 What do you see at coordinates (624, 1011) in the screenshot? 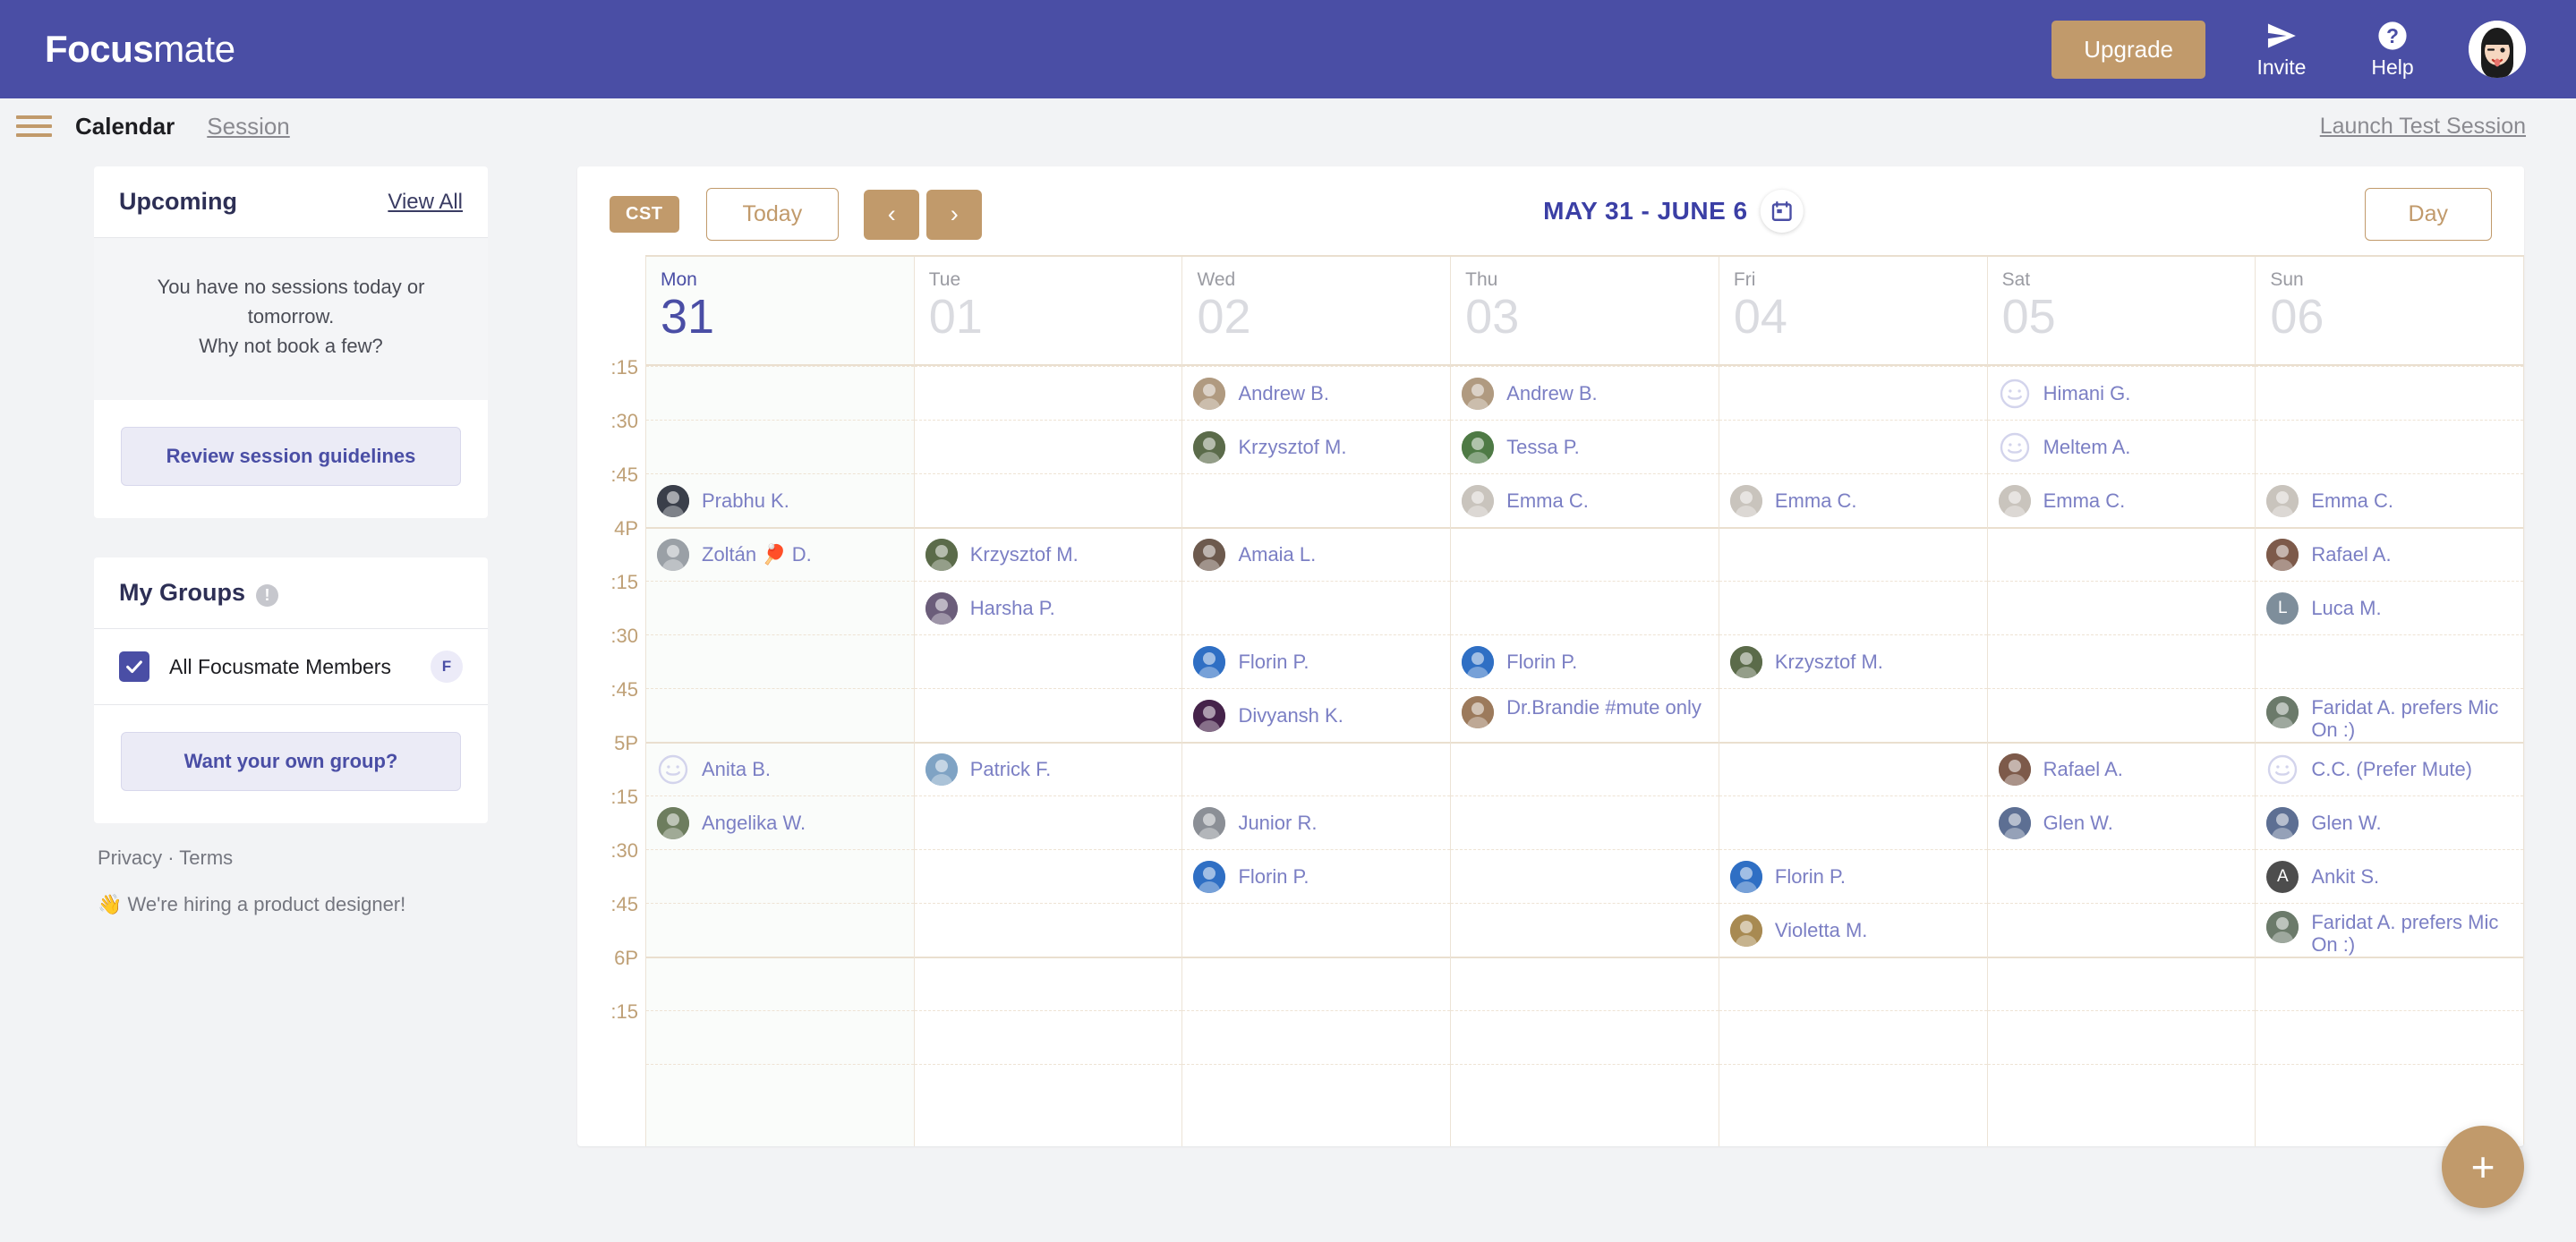
I see `time-label: :15` at bounding box center [624, 1011].